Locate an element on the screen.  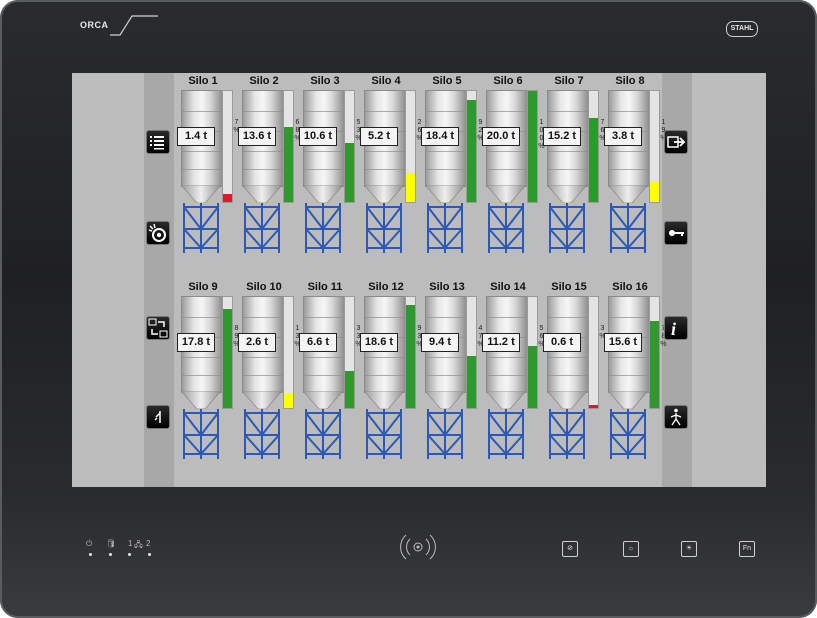
silo-tile: Silo 8 19% 3.8 t is located at coordinates (634, 173).